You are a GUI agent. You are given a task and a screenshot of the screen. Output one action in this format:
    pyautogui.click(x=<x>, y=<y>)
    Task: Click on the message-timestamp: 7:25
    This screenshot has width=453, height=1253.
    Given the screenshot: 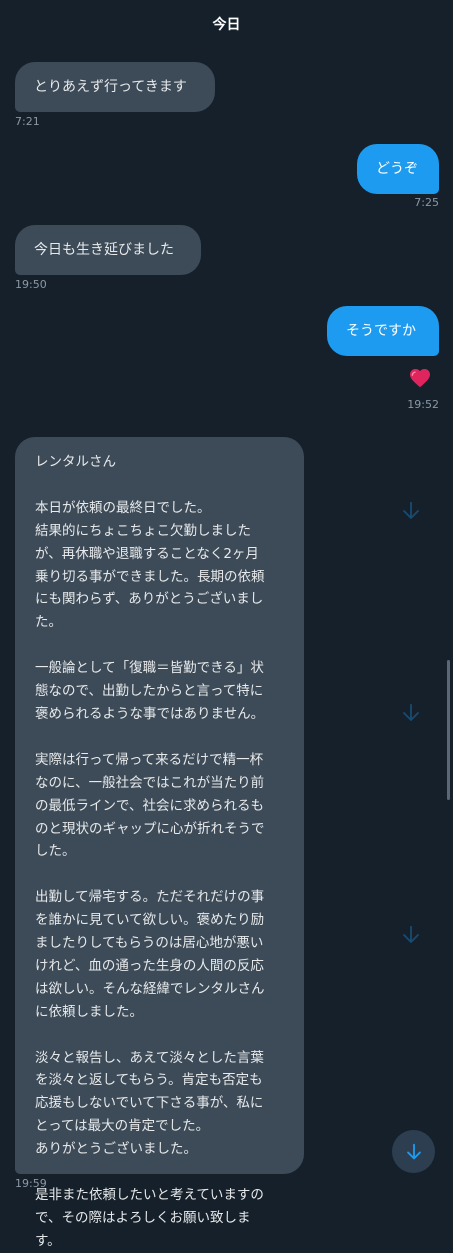 What is the action you would take?
    pyautogui.click(x=426, y=202)
    